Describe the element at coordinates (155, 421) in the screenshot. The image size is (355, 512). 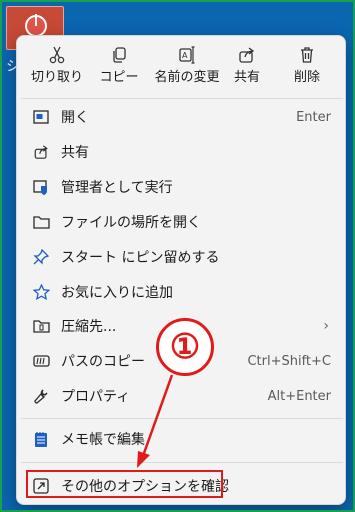
I see `annotation-arrow` at that location.